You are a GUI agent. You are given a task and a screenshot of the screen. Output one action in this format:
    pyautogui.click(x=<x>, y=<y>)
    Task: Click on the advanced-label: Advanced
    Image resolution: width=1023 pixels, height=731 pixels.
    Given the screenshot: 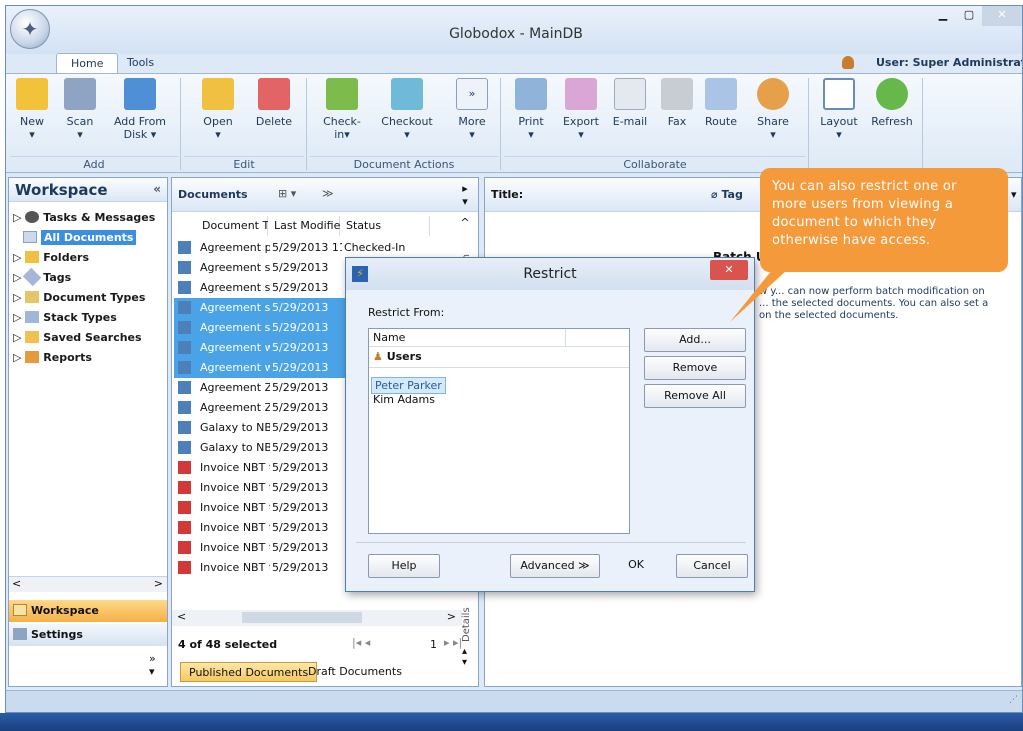 What is the action you would take?
    pyautogui.click(x=547, y=565)
    